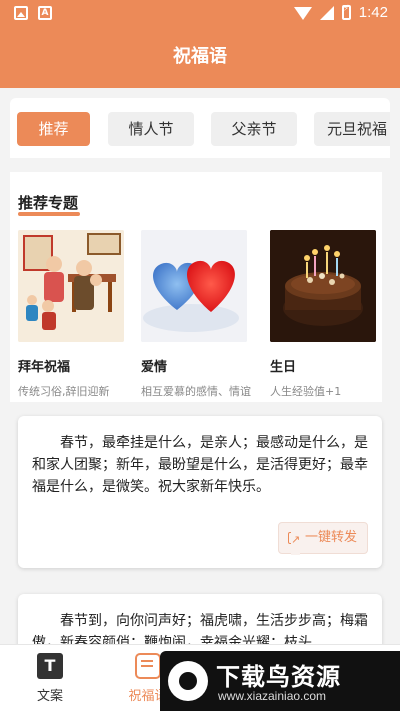 The width and height of the screenshot is (400, 711). I want to click on wifi-icon, so click(302, 13).